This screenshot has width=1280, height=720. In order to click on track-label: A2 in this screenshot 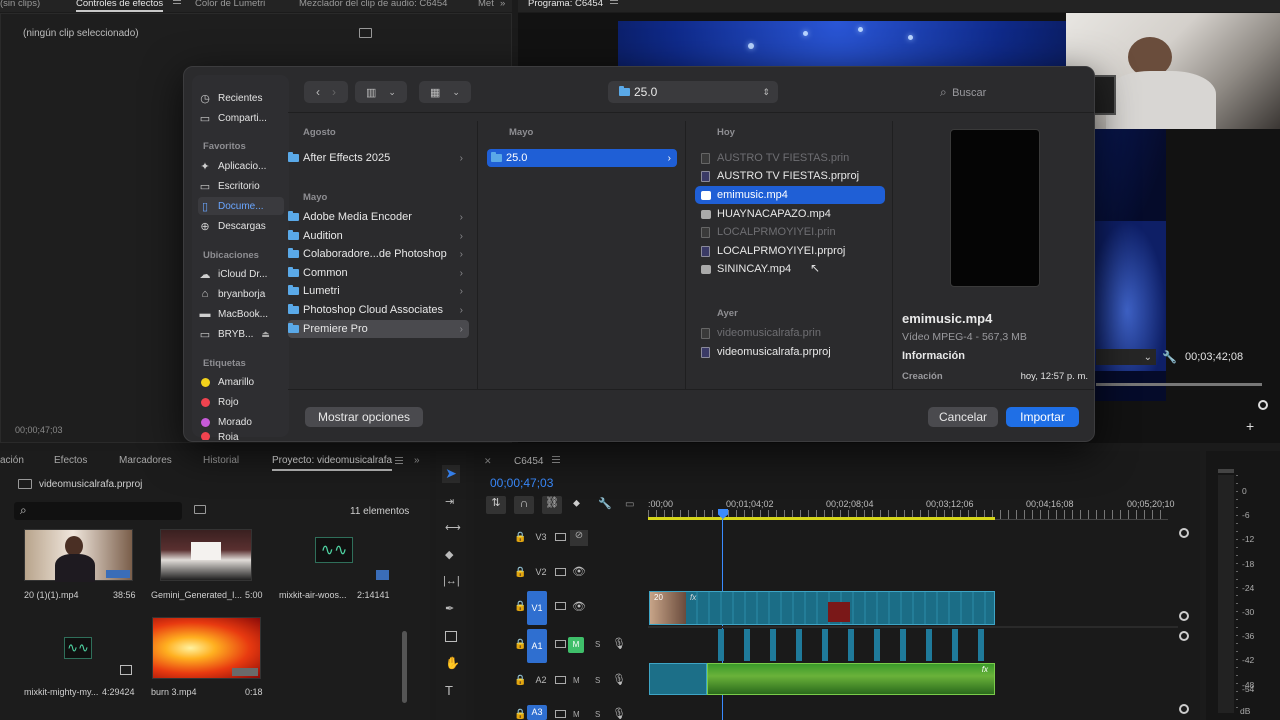, I will do `click(541, 682)`.